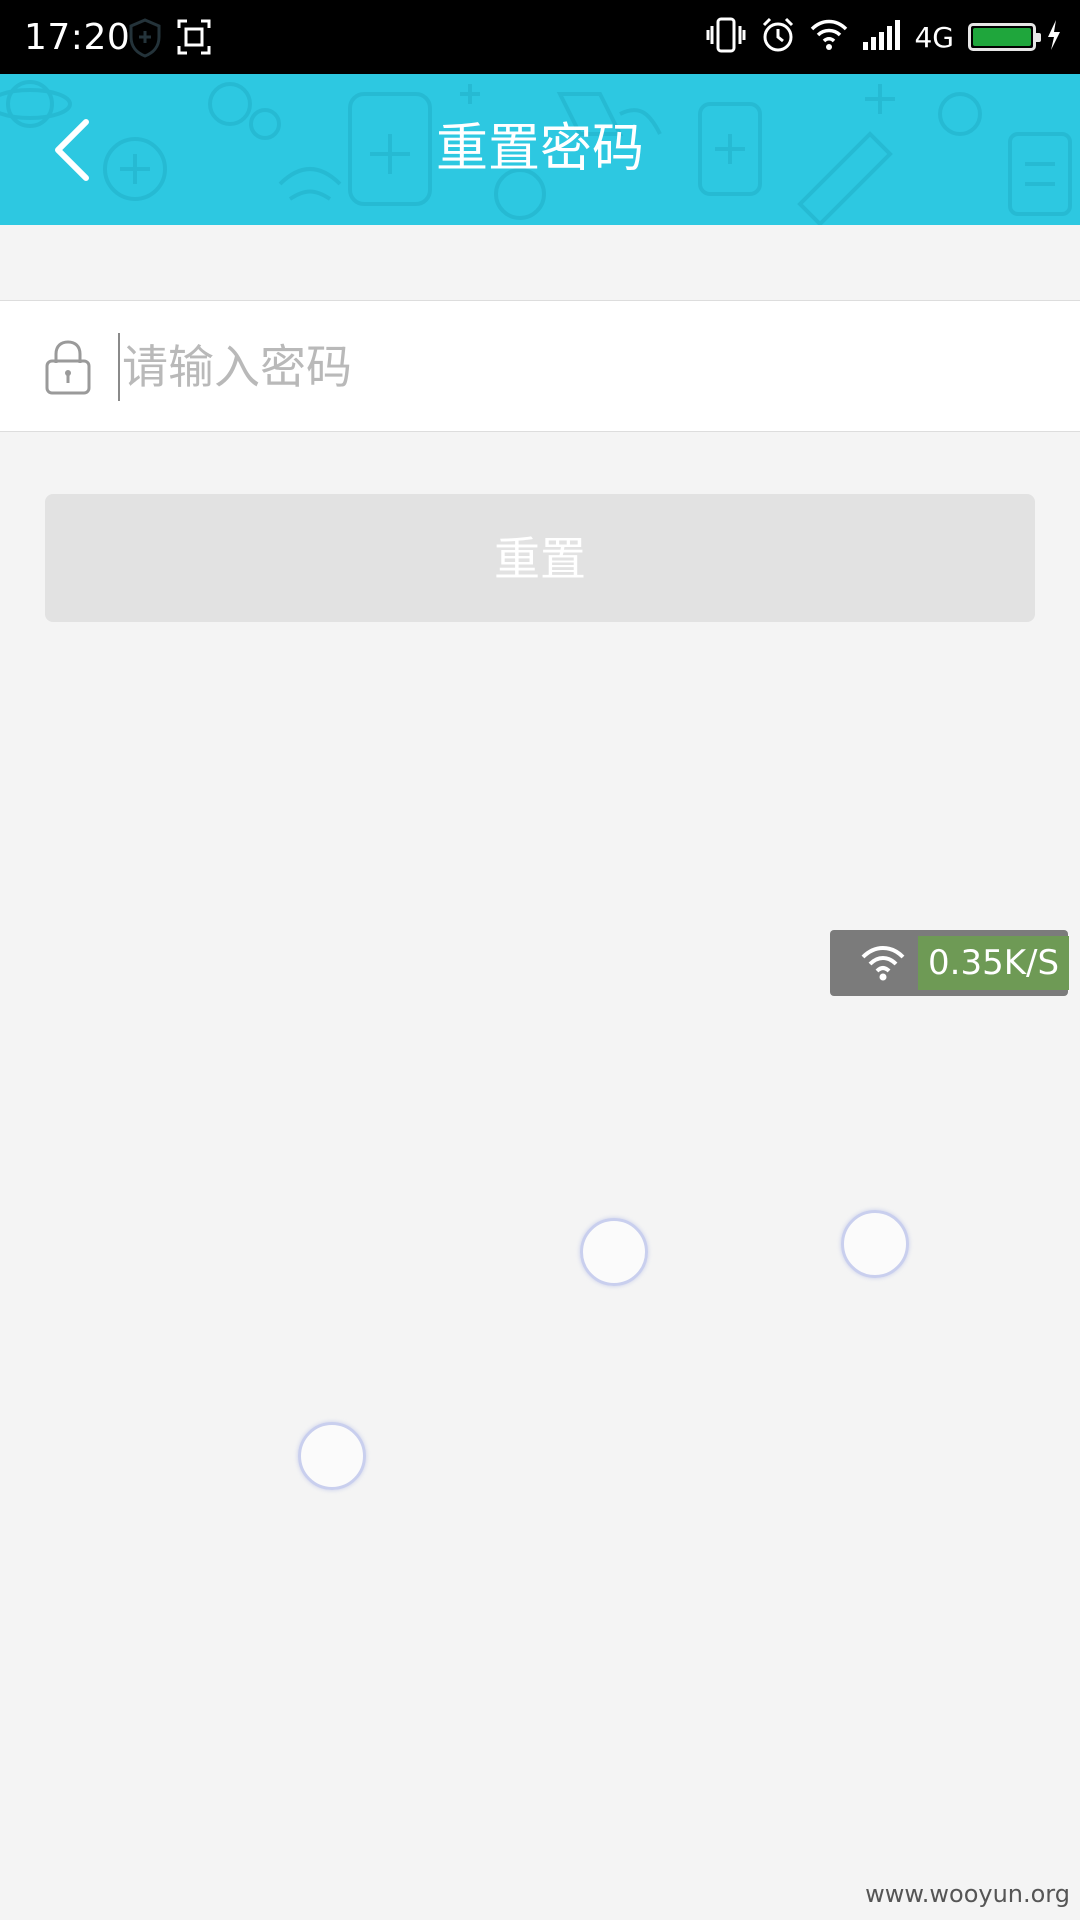 The image size is (1080, 1920). I want to click on charging-icon, so click(1054, 37).